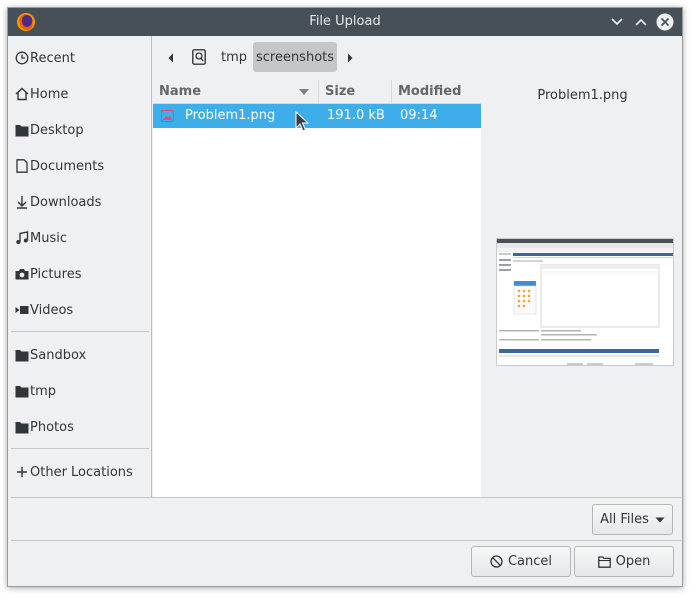 This screenshot has height=600, width=695. What do you see at coordinates (58, 355) in the screenshot?
I see `sidebar-item-label: Sandbox` at bounding box center [58, 355].